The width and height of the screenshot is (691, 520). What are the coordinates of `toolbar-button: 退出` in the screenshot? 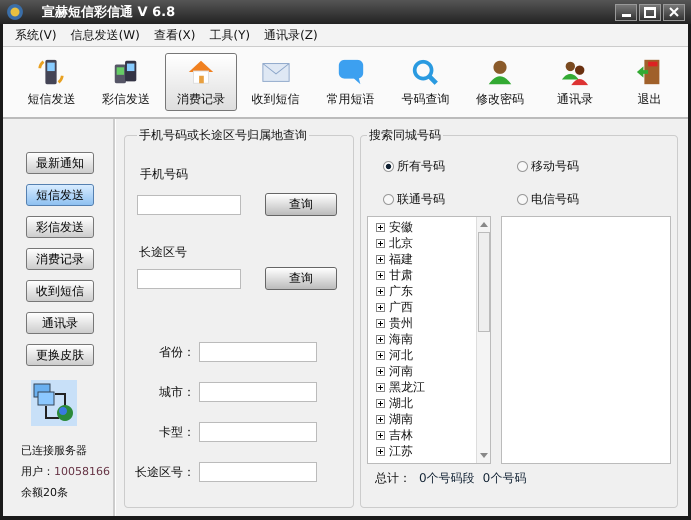 It's located at (649, 82).